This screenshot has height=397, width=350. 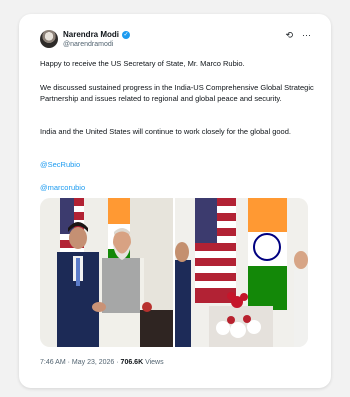 I want to click on handshake-illustration, so click(x=106, y=272).